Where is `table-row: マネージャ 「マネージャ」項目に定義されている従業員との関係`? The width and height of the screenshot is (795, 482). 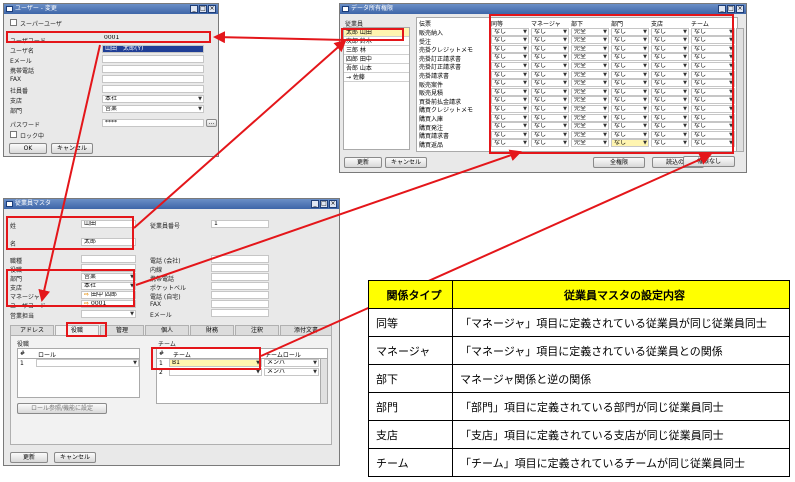 table-row: マネージャ 「マネージャ」項目に定義されている従業員との関係 is located at coordinates (579, 350).